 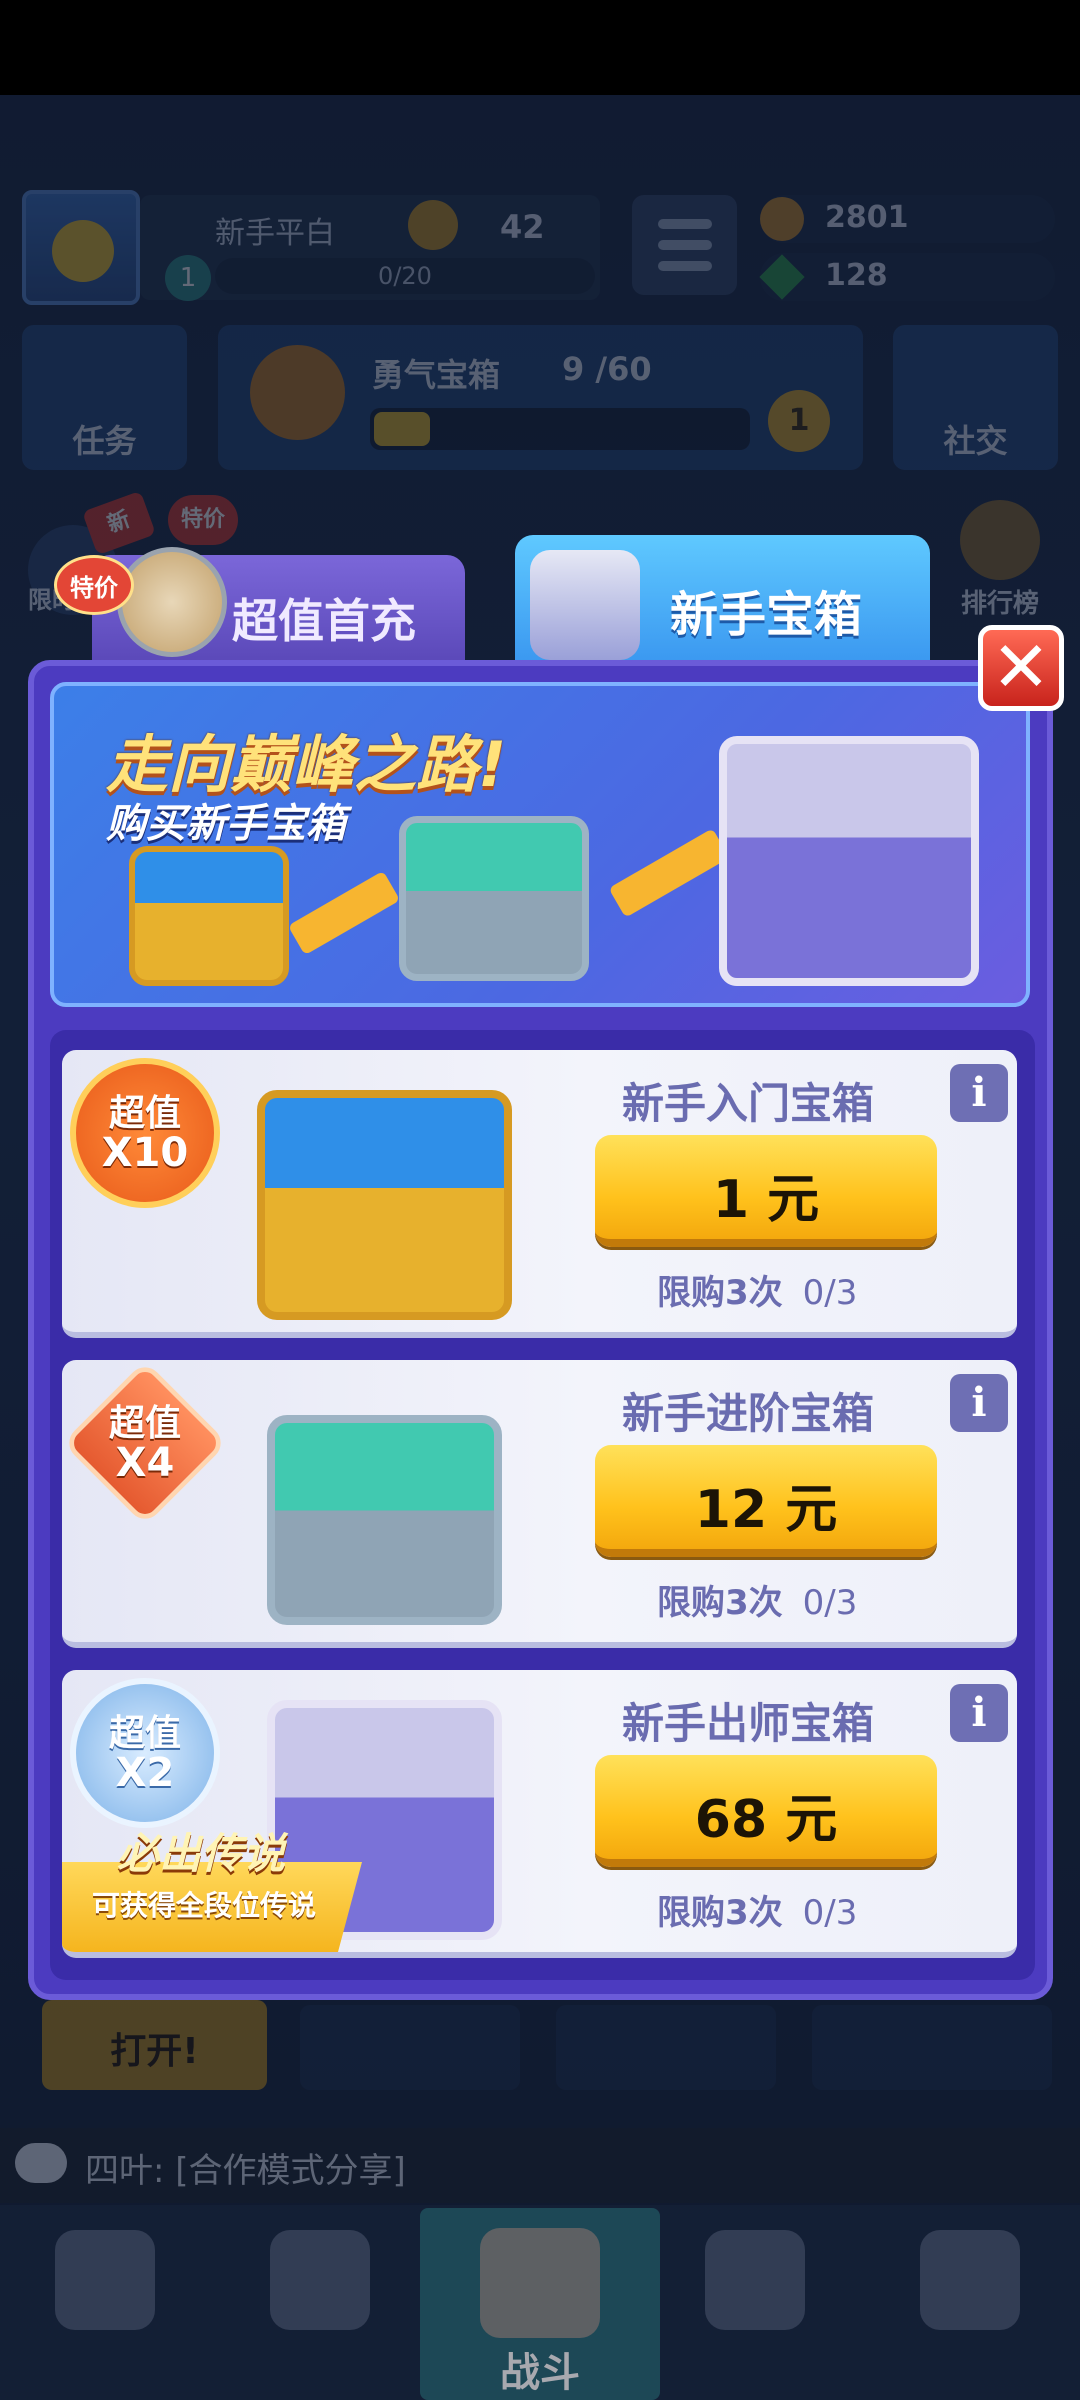 What do you see at coordinates (324, 621) in the screenshot?
I see `tab-first-recharge-label: 超值首充` at bounding box center [324, 621].